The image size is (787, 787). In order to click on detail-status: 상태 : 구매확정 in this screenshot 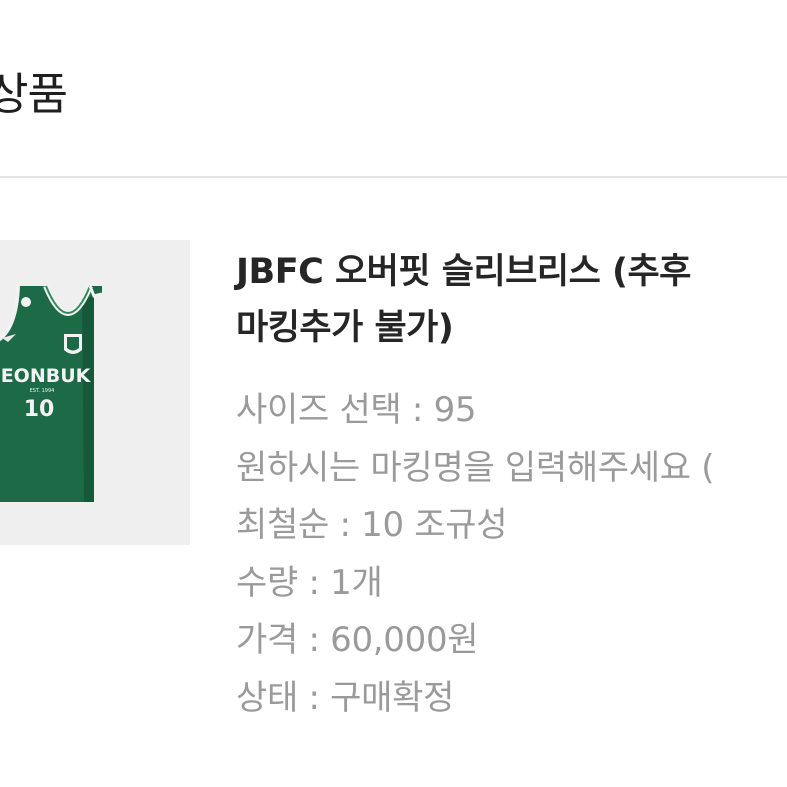, I will do `click(345, 697)`.